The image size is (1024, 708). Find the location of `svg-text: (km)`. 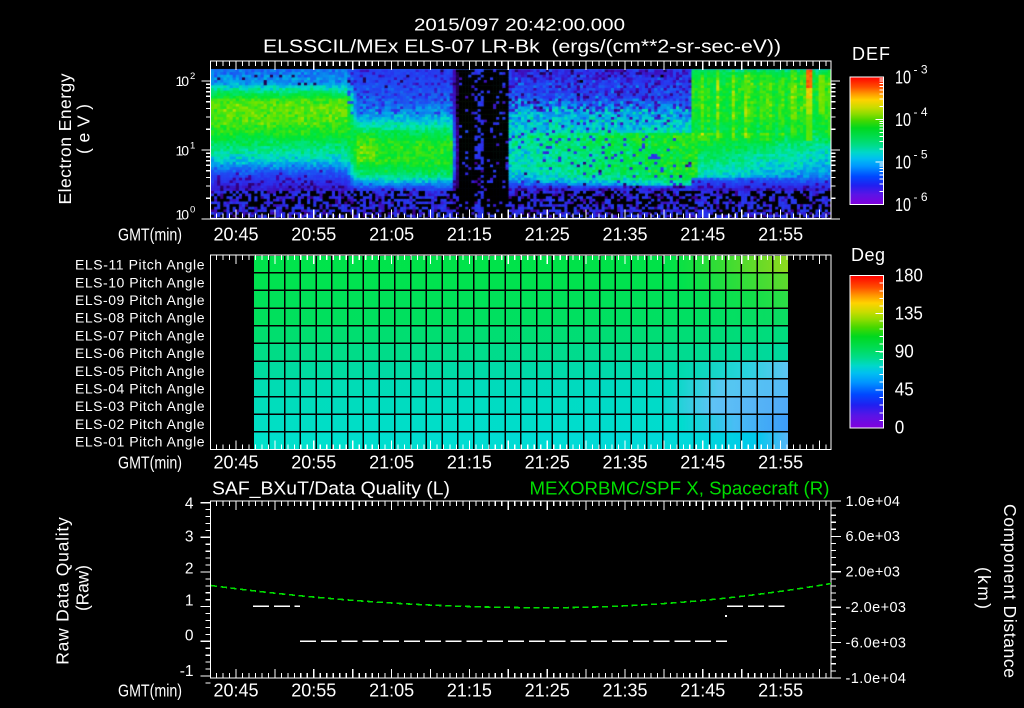

svg-text: (km) is located at coordinates (984, 588).